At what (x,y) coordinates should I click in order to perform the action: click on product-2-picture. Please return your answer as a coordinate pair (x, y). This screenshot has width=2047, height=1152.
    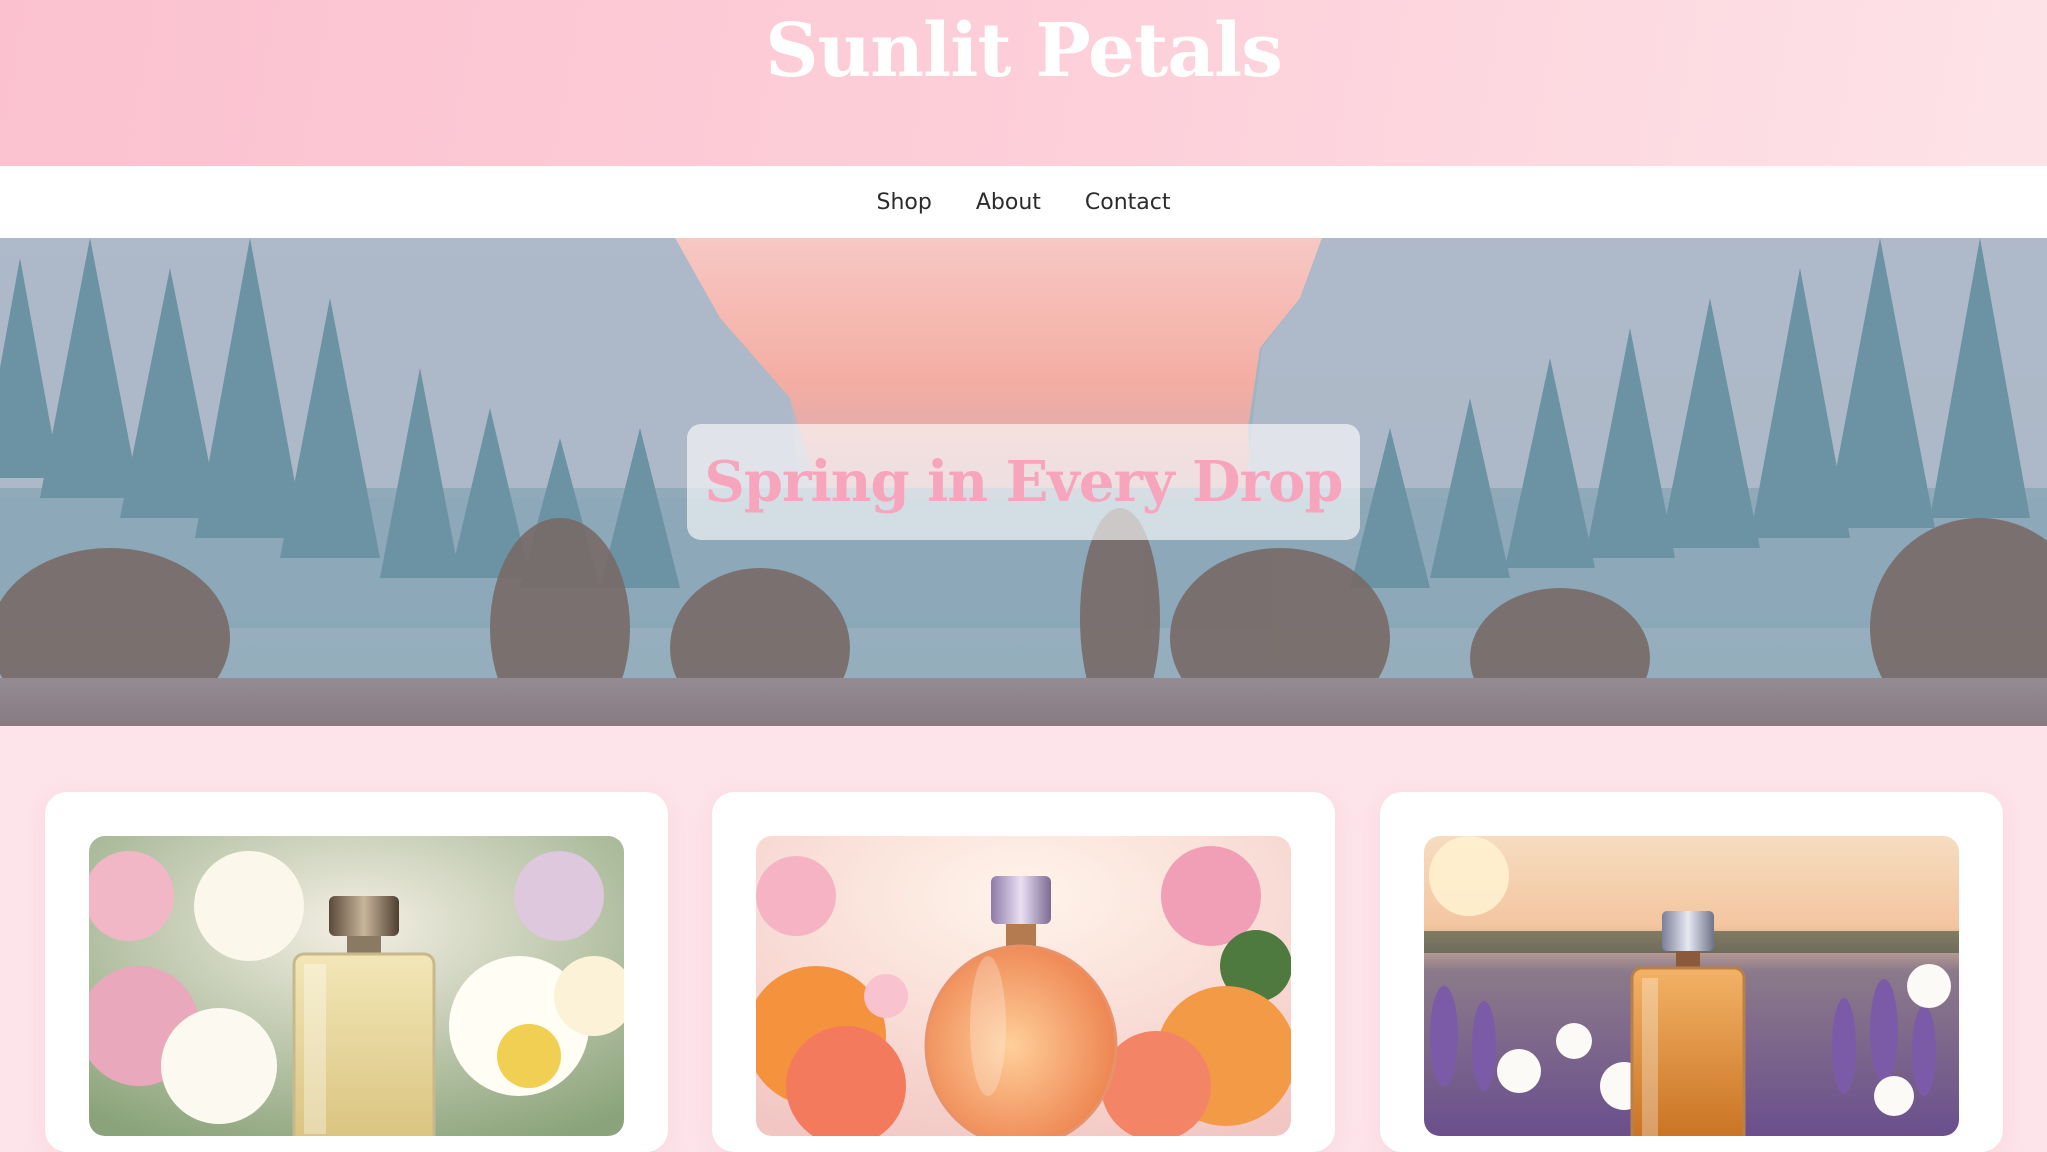
    Looking at the image, I should click on (1023, 986).